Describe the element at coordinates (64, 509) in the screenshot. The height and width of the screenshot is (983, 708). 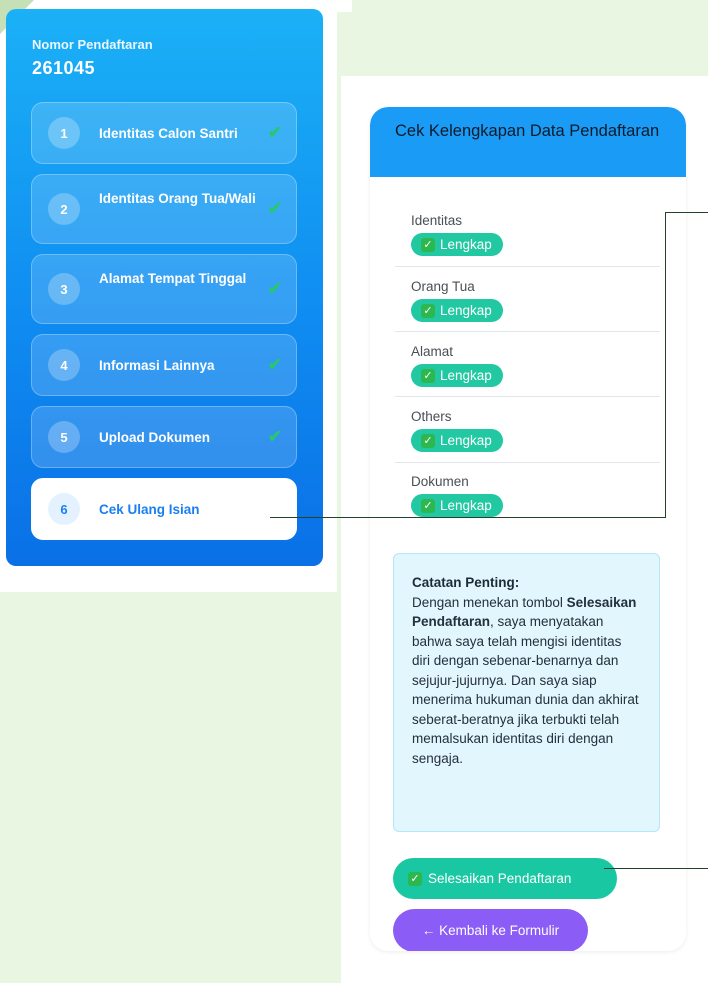
I see `step-number: 6` at that location.